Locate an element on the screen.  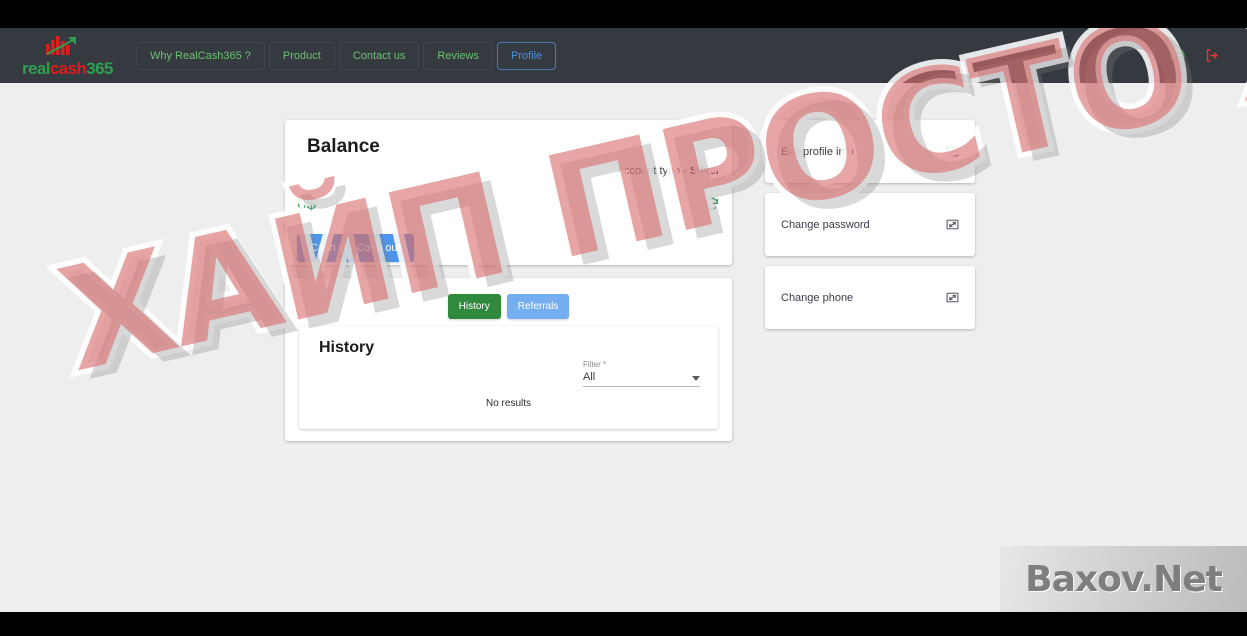
nav-item-reviews: Reviews is located at coordinates (458, 55).